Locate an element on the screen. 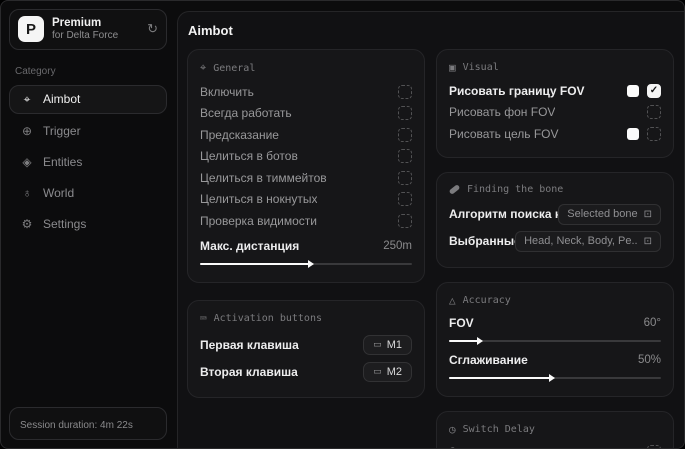 The height and width of the screenshot is (449, 685). controls: ✓ is located at coordinates (644, 90).